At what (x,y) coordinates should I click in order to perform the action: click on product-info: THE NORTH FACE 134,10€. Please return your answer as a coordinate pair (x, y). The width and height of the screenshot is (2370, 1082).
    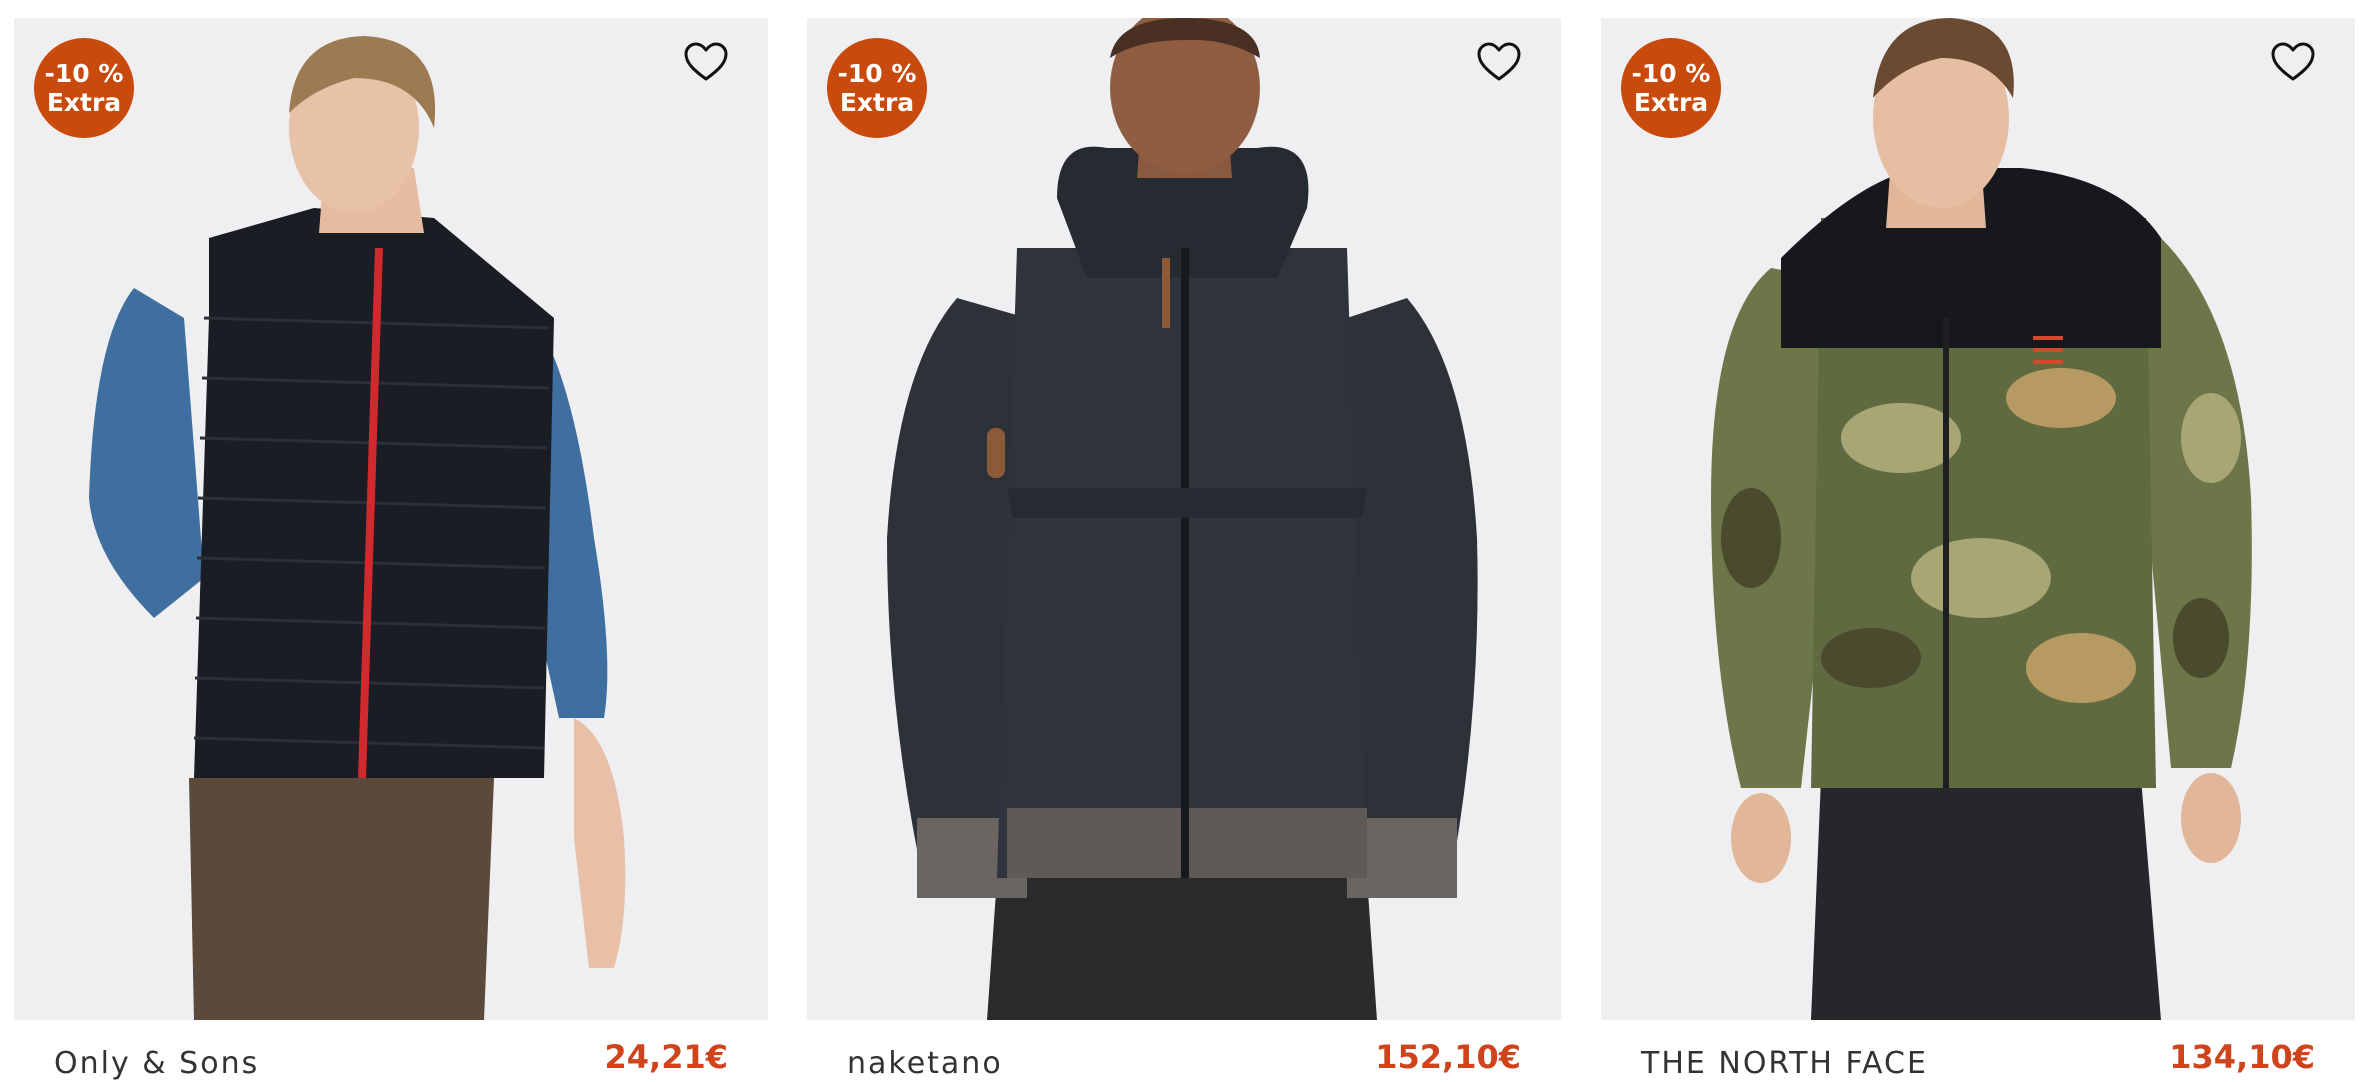
    Looking at the image, I should click on (1978, 1055).